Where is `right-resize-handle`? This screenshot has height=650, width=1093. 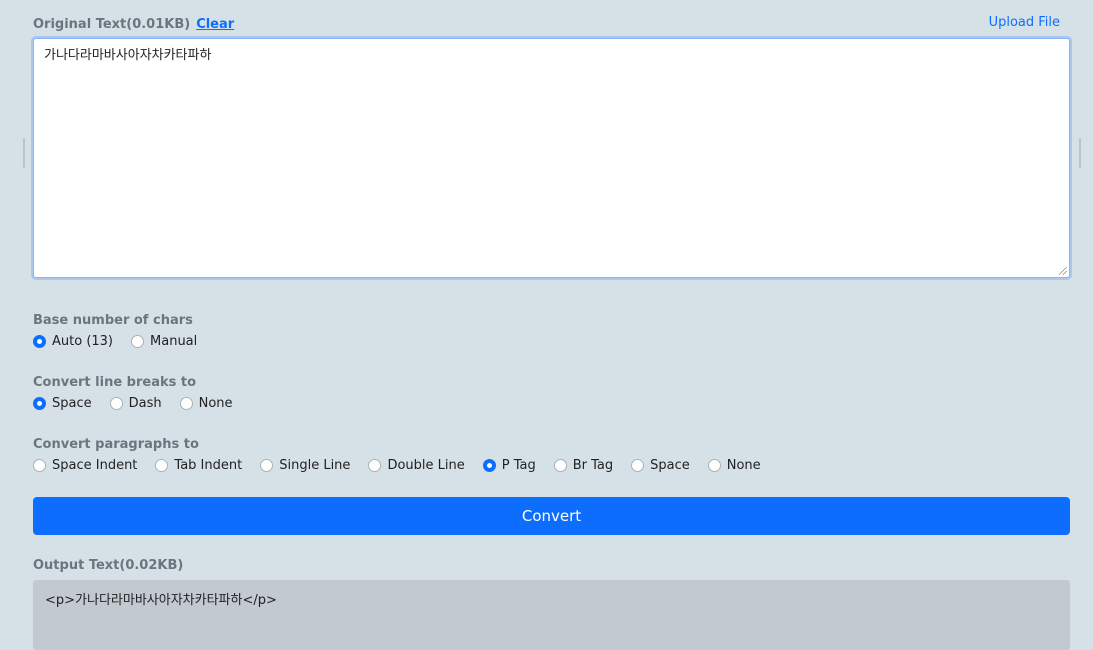
right-resize-handle is located at coordinates (1080, 153).